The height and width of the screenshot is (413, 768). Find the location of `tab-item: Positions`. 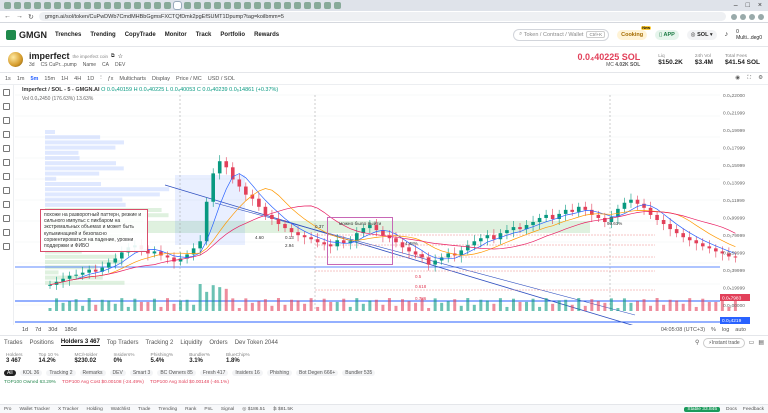

tab-item: Positions is located at coordinates (41, 343).